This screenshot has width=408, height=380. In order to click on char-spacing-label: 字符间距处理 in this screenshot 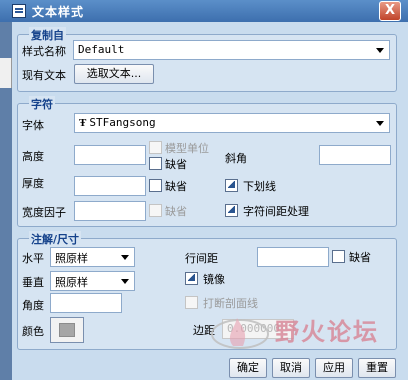, I will do `click(276, 211)`.